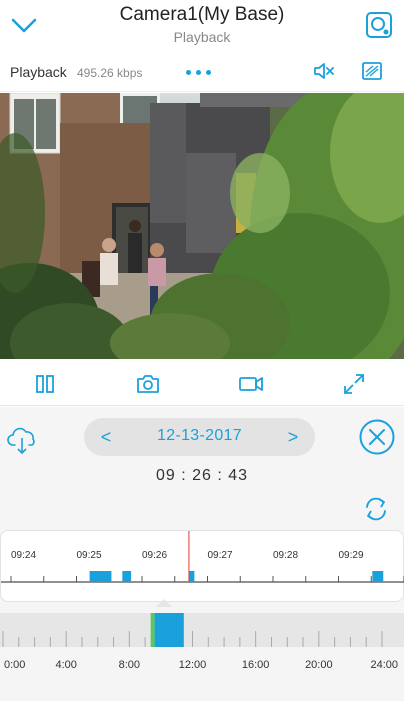 The image size is (404, 701). What do you see at coordinates (293, 437) in the screenshot?
I see `next-date-button: >` at bounding box center [293, 437].